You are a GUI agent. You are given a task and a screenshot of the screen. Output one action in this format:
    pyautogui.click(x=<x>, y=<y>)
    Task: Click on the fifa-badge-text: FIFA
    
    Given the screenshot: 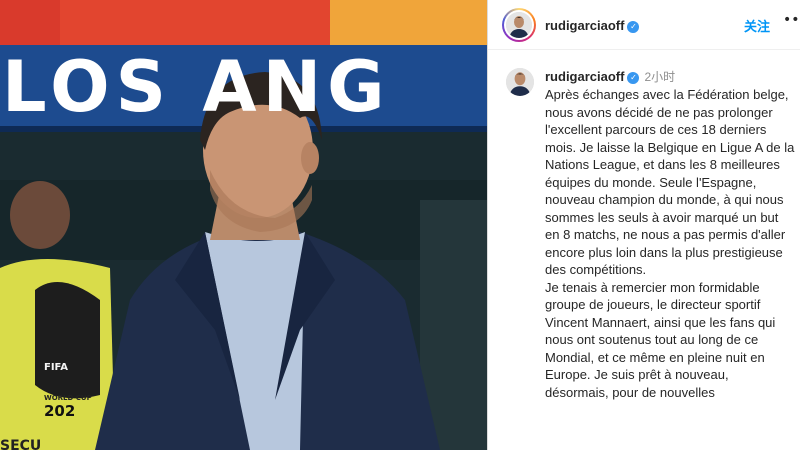 What is the action you would take?
    pyautogui.click(x=56, y=367)
    